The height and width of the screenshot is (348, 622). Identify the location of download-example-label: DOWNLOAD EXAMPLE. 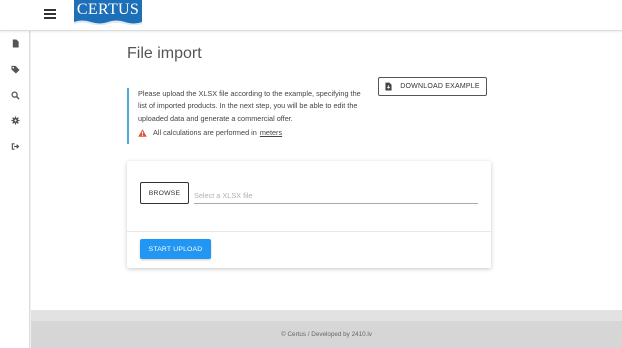
(440, 86).